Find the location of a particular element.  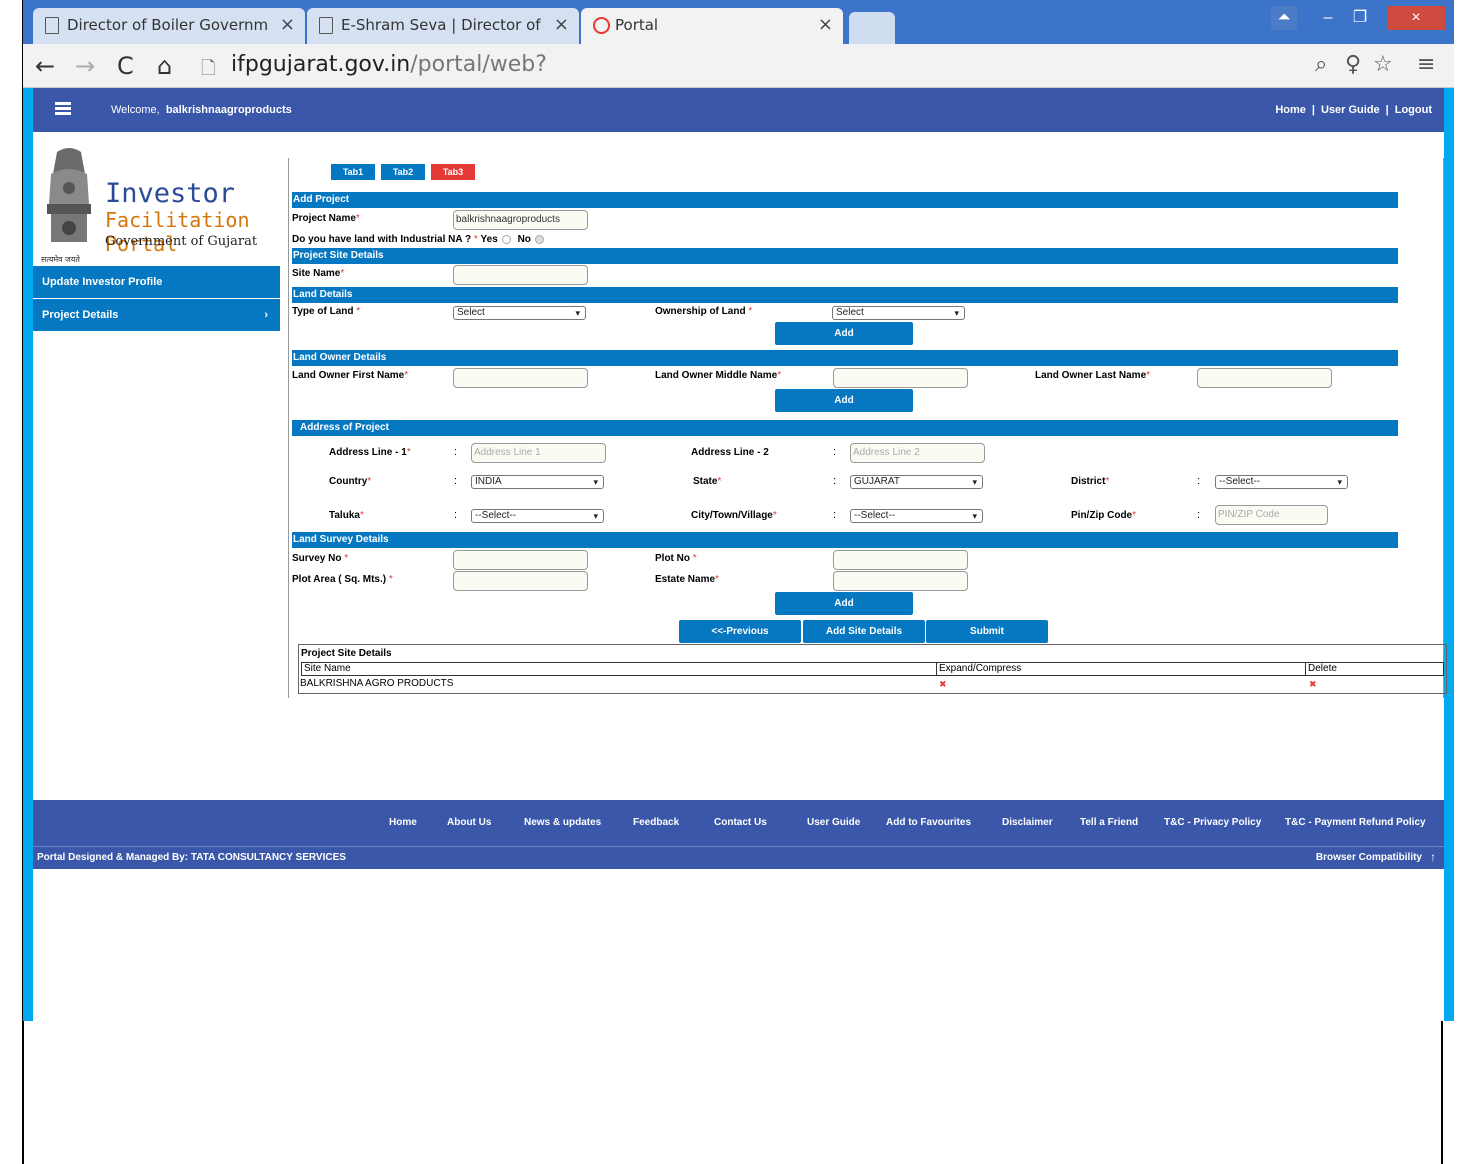

maximize-icon: ❐ is located at coordinates (1360, 18).